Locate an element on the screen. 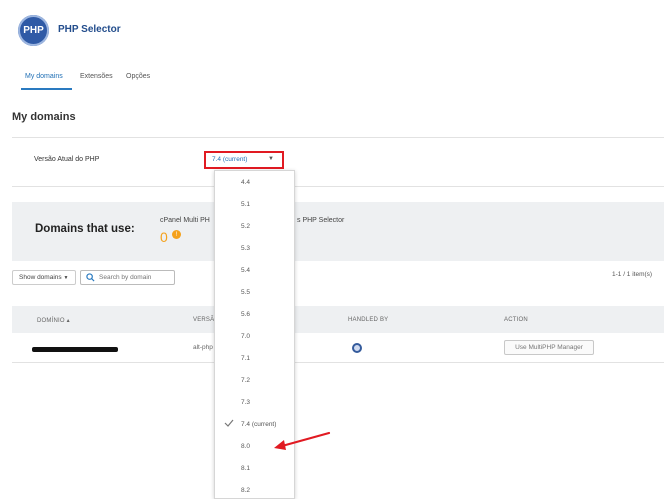 The image size is (664, 499). table-header: DOMÍNIO ▴ VERSÃ HANDLED BY ACTION is located at coordinates (338, 319).